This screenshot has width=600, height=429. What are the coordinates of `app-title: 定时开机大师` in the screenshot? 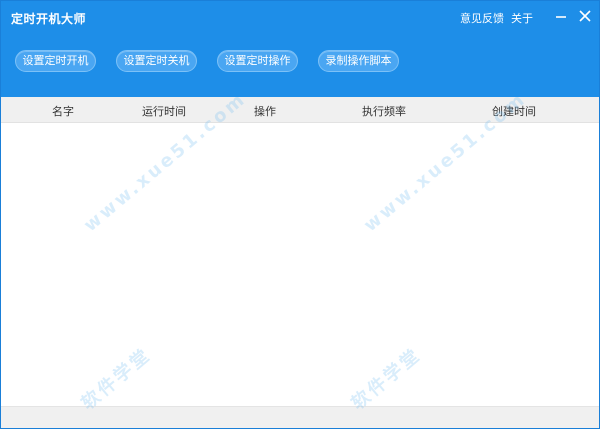 It's located at (49, 19).